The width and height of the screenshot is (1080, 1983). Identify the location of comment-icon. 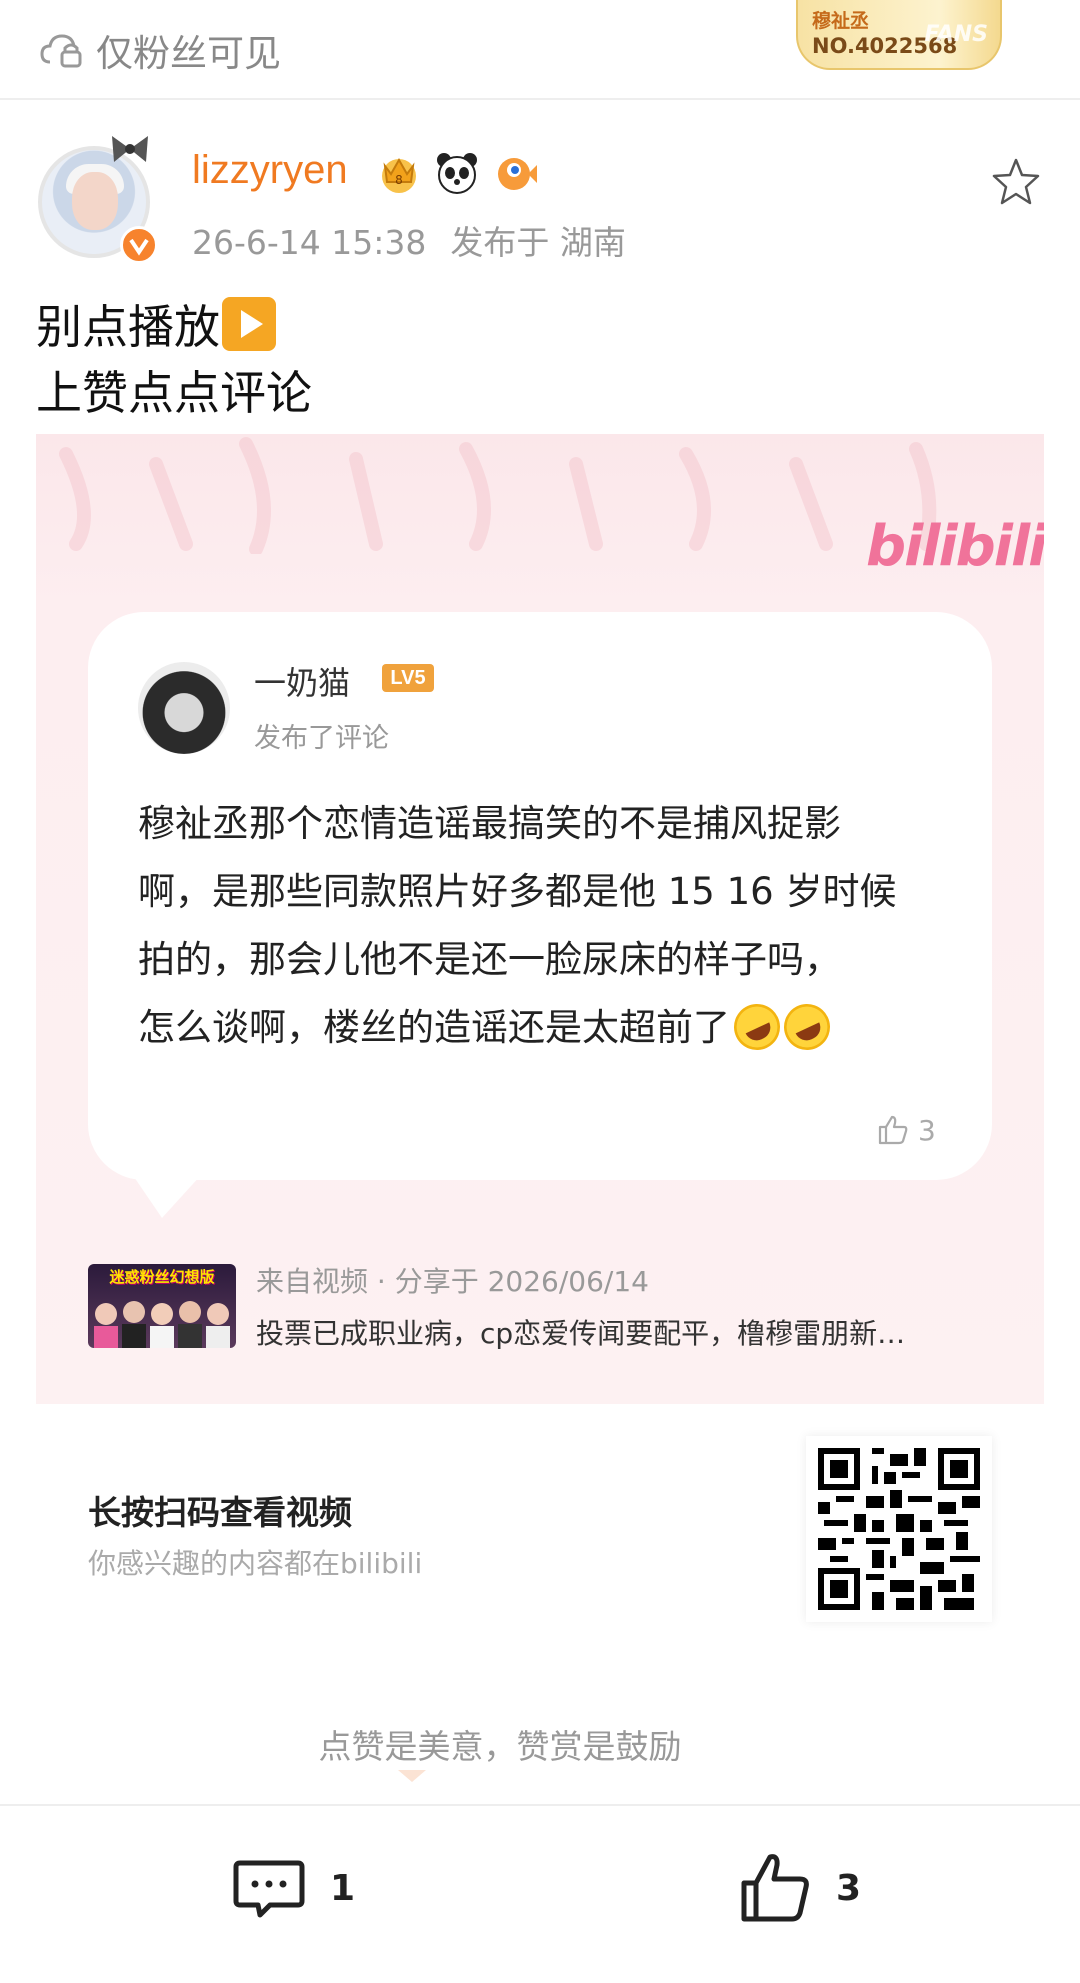
(269, 1889).